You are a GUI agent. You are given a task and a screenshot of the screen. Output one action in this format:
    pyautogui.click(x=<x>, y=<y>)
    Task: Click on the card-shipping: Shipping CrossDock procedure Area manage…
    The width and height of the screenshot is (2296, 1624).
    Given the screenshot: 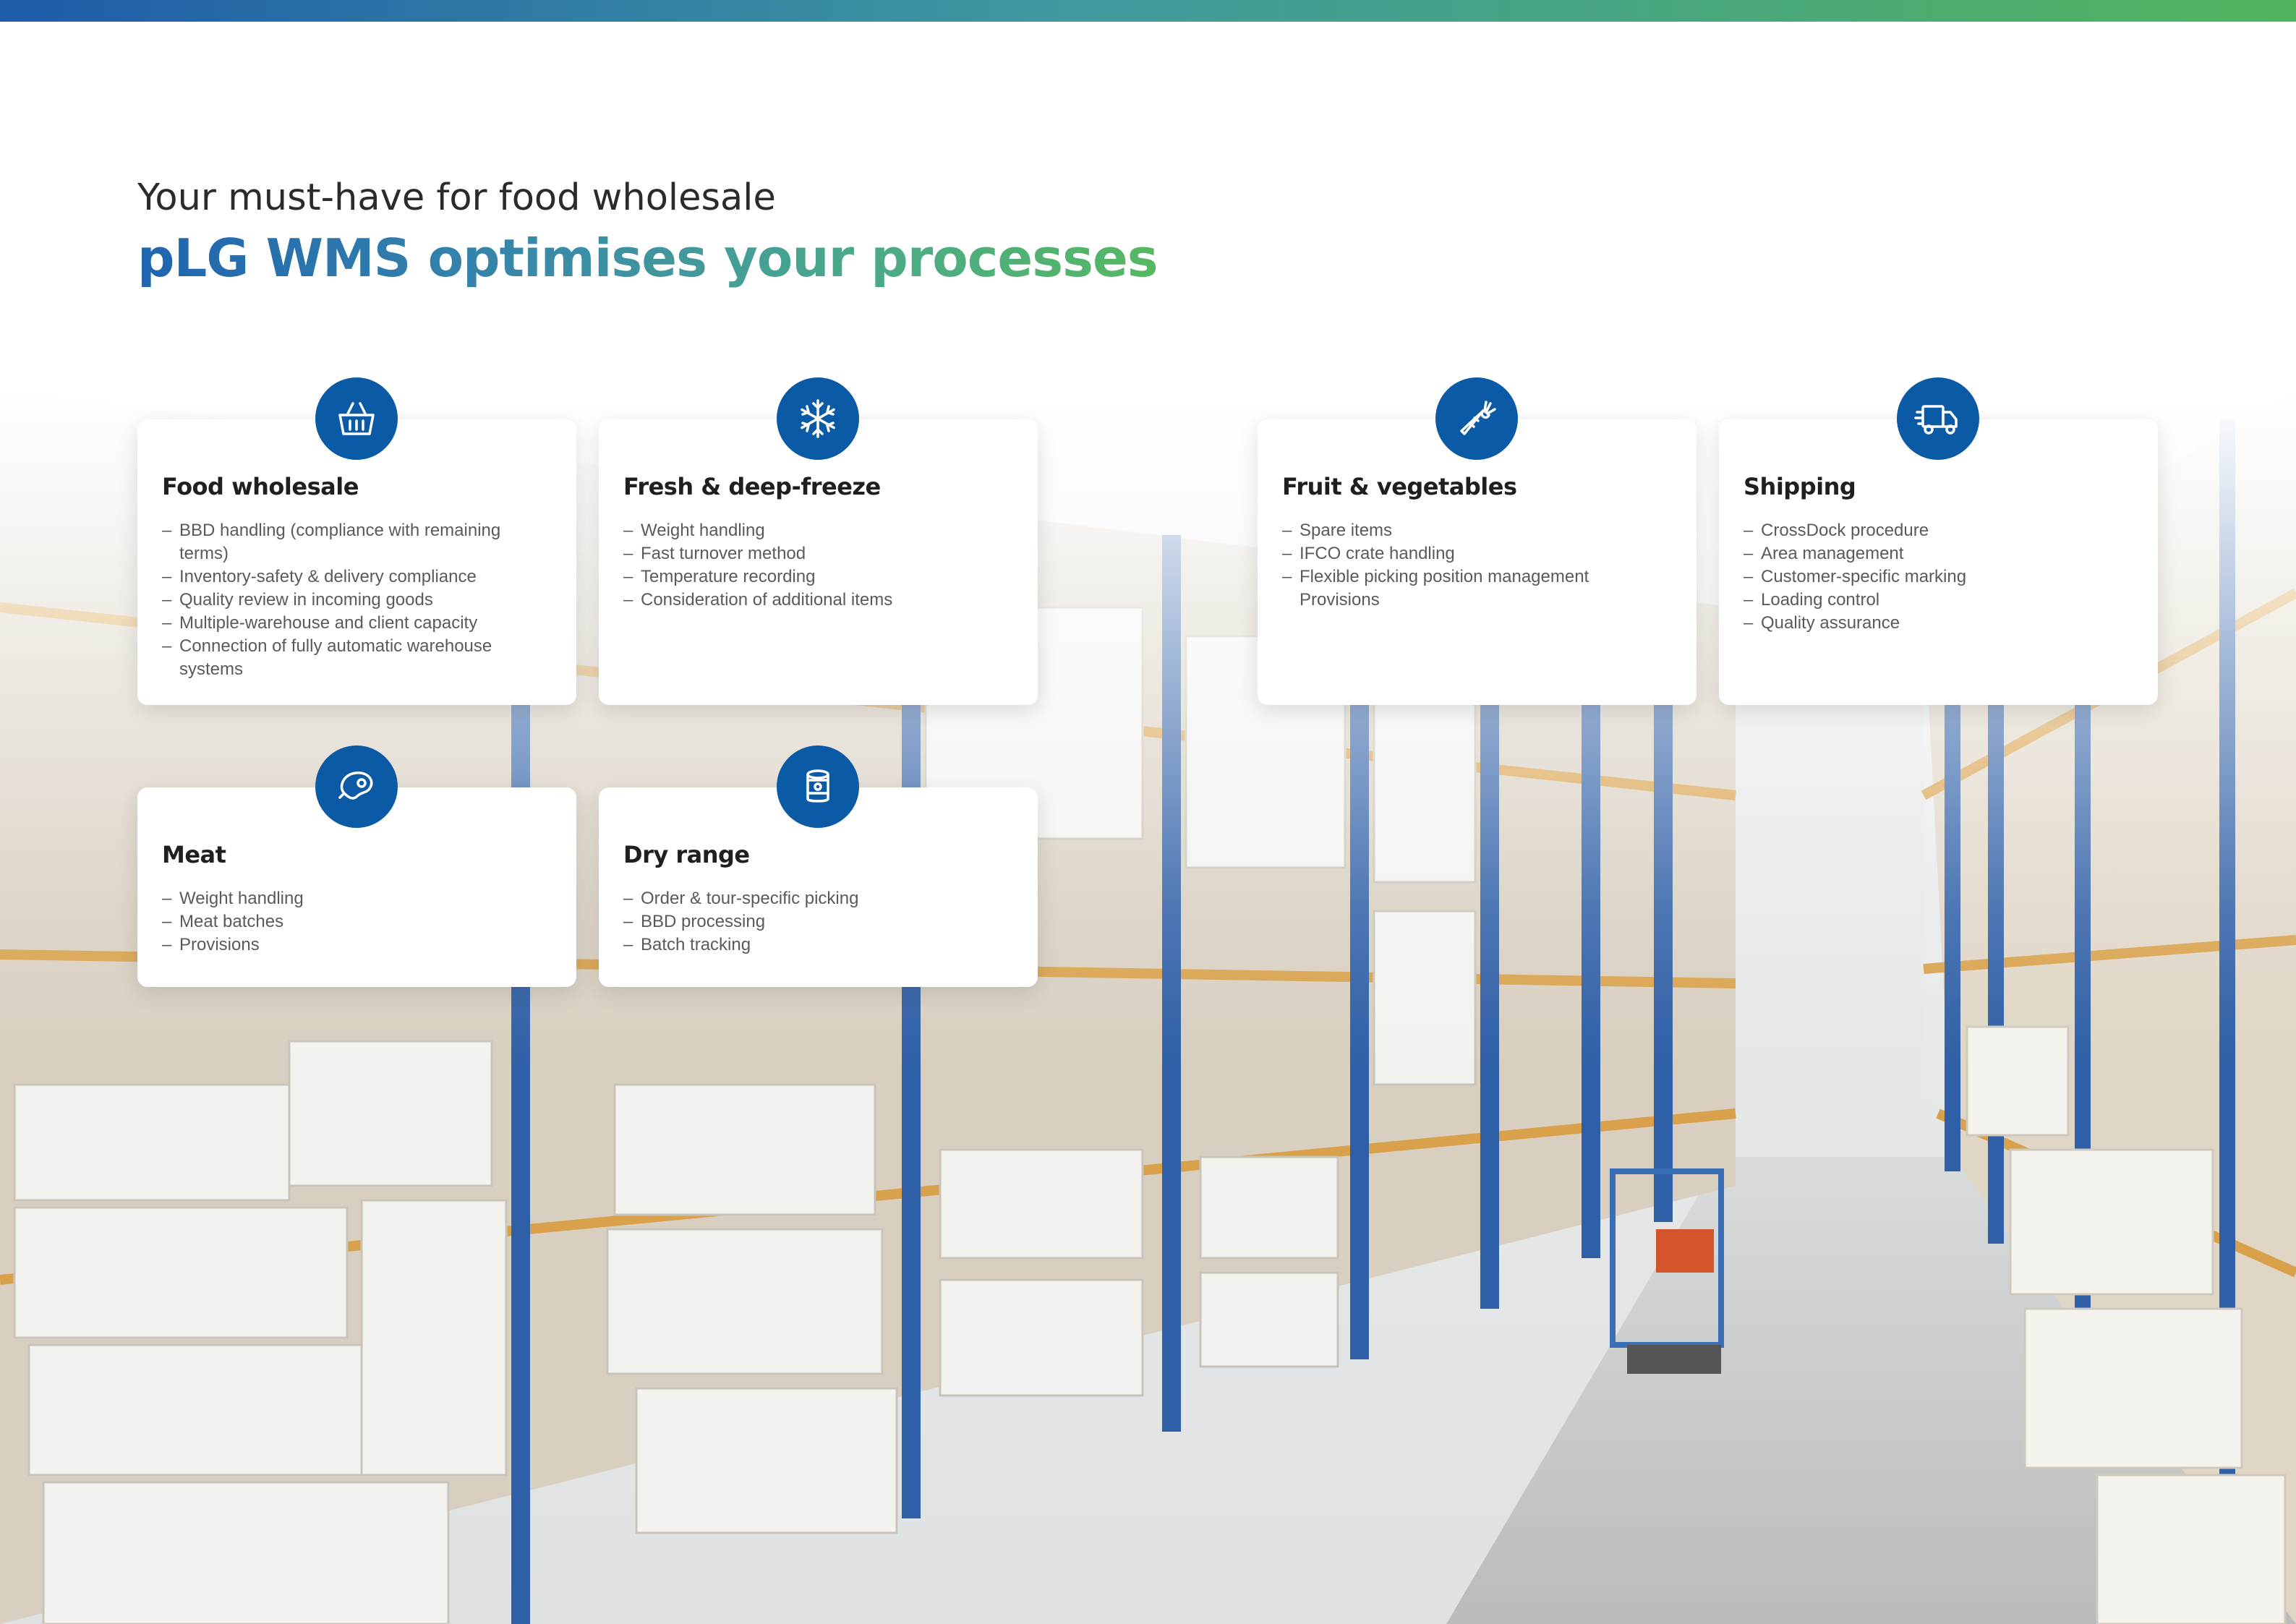 What is the action you would take?
    pyautogui.click(x=1938, y=541)
    